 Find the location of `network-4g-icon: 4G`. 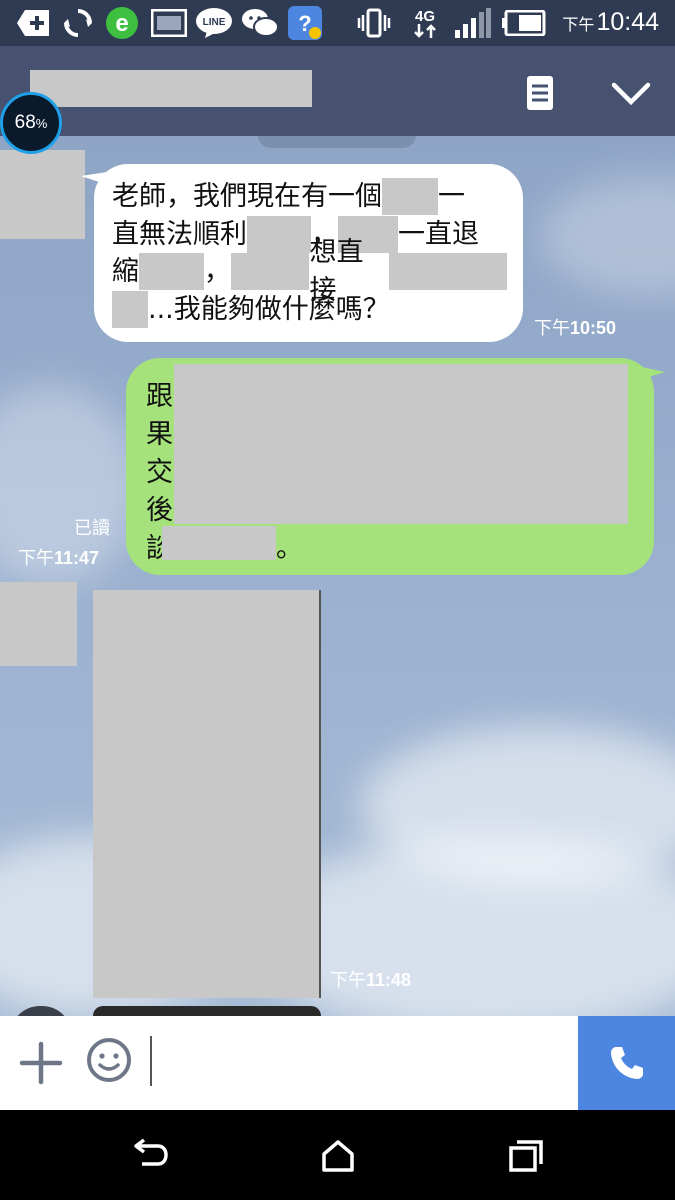

network-4g-icon: 4G is located at coordinates (425, 23).